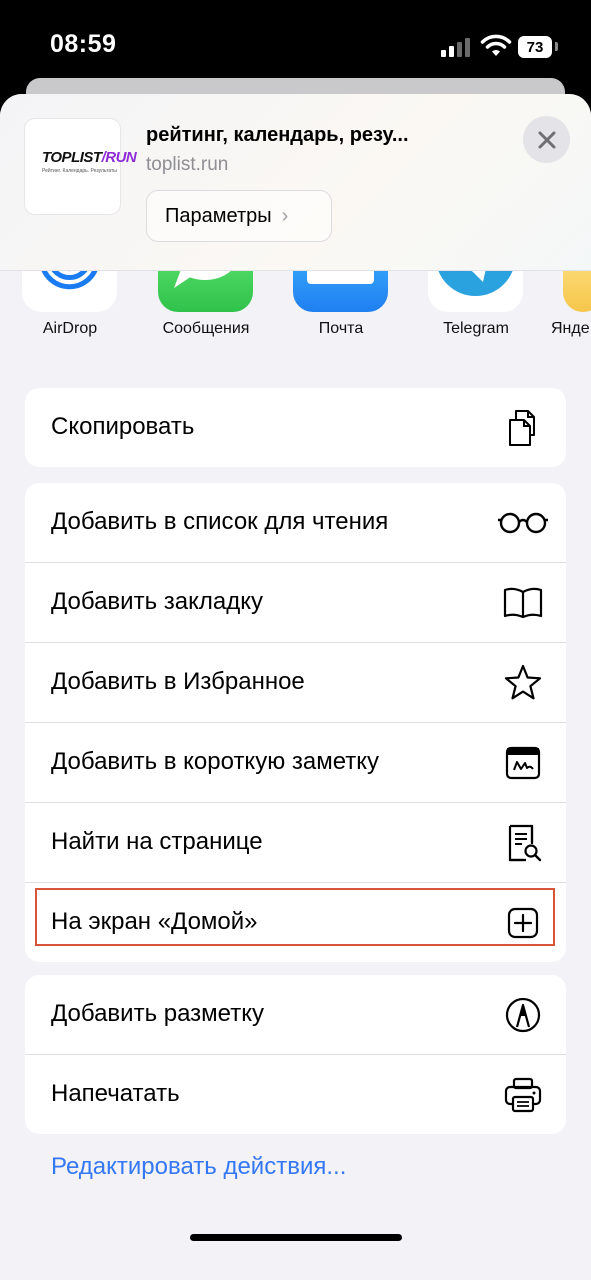 Image resolution: width=591 pixels, height=1280 pixels. I want to click on markup-icon, so click(523, 1015).